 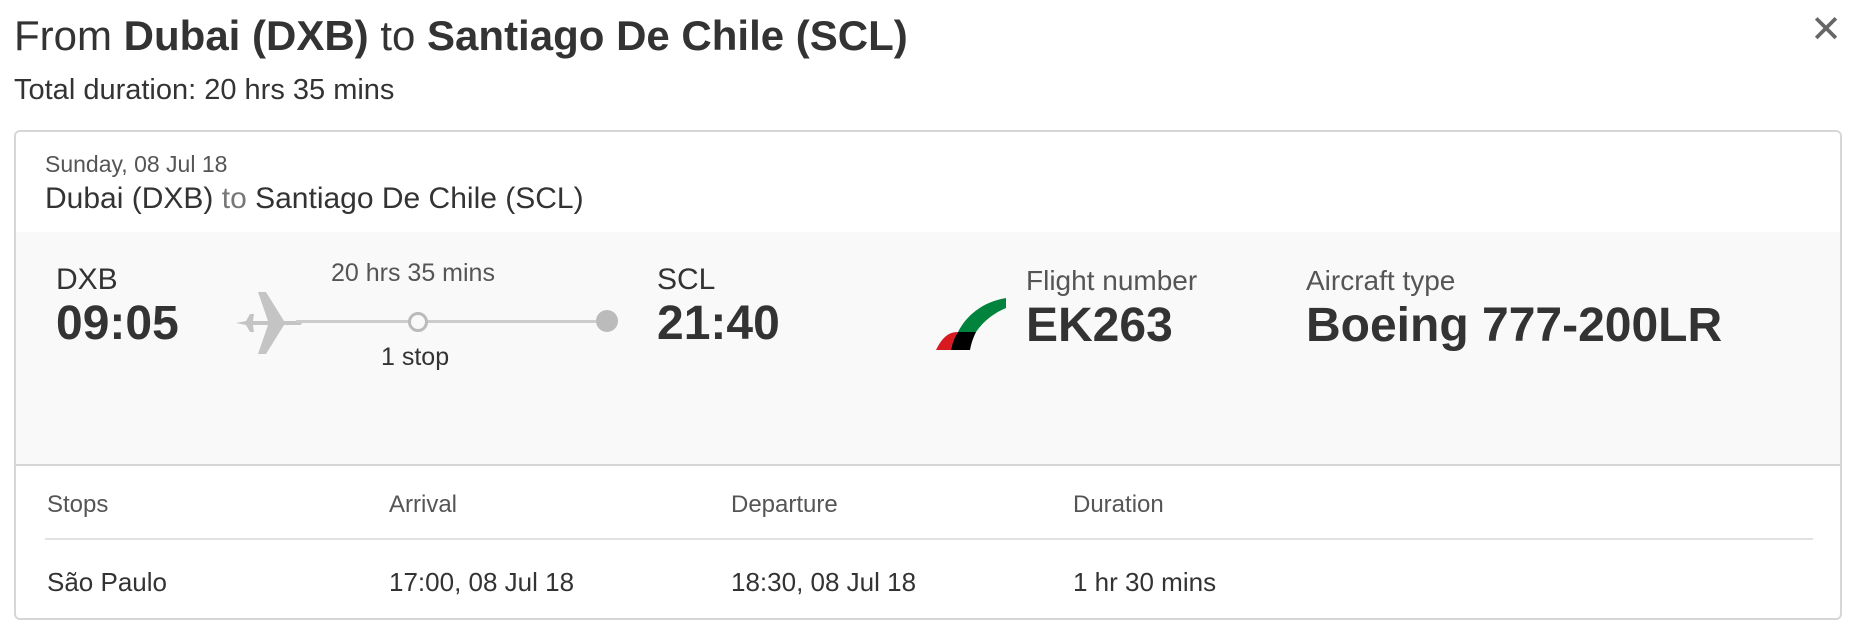 I want to click on close-icon: ✕, so click(x=1826, y=30).